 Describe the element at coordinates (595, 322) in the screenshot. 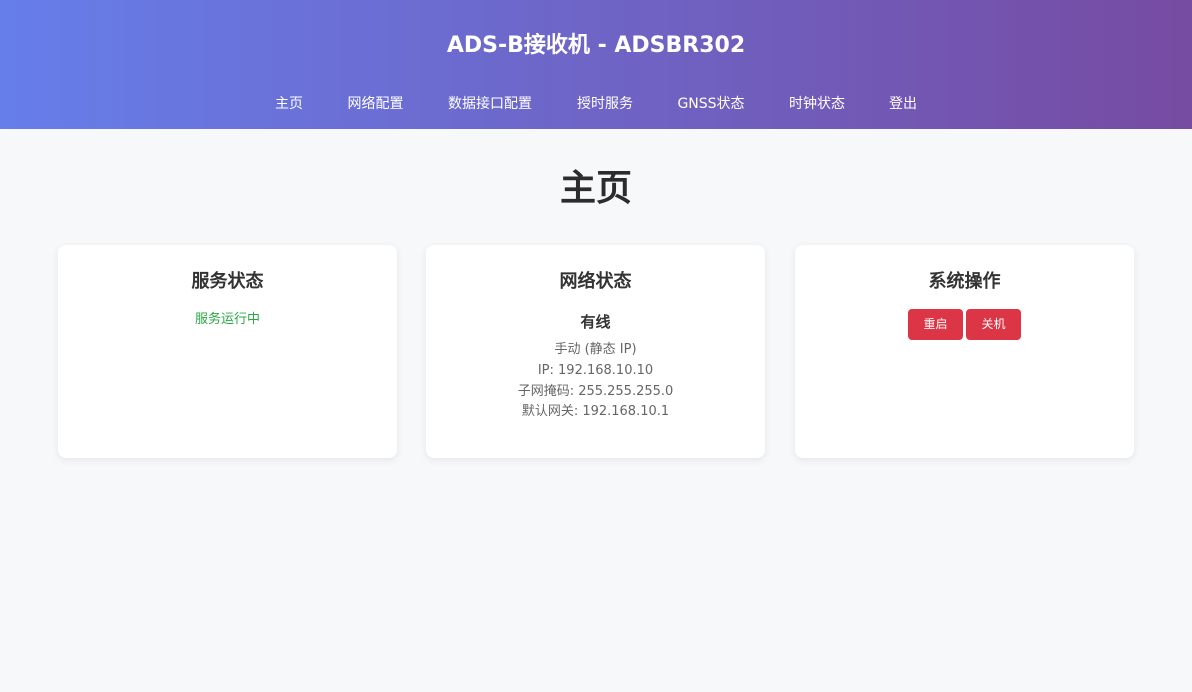

I see `connection-type: 有线` at that location.